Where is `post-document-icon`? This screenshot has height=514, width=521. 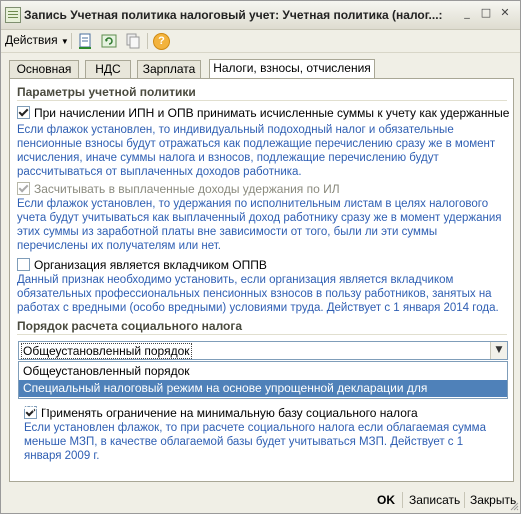 post-document-icon is located at coordinates (85, 41).